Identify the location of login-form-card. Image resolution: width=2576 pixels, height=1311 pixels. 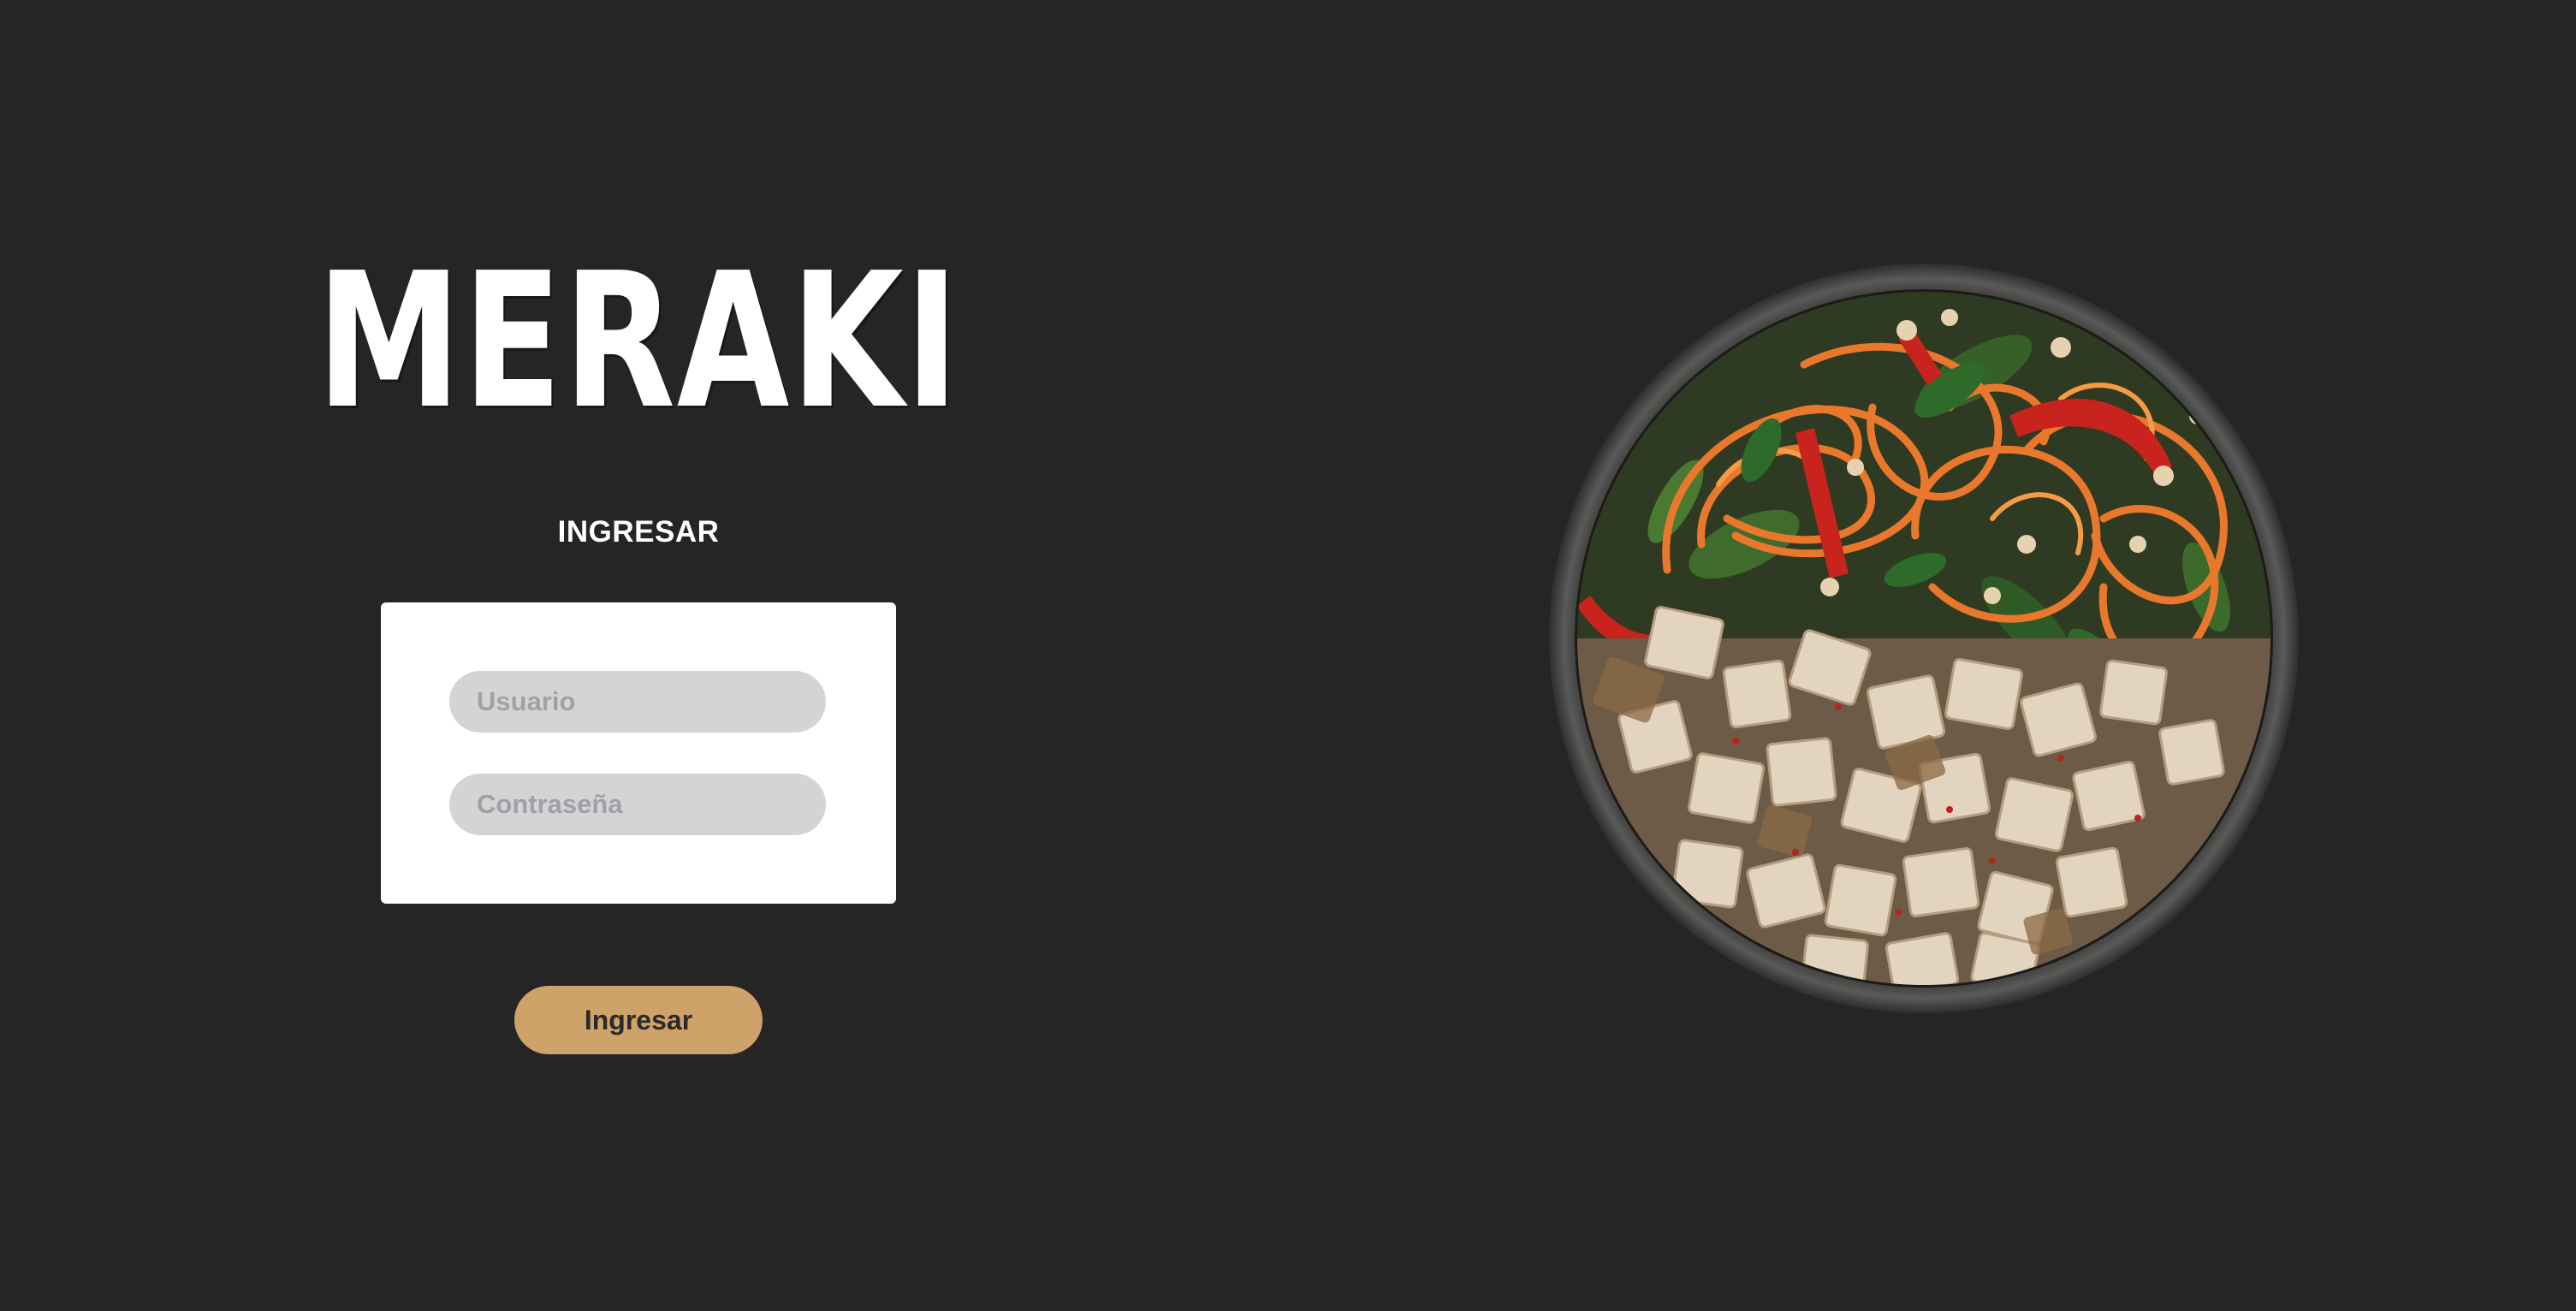
(638, 753).